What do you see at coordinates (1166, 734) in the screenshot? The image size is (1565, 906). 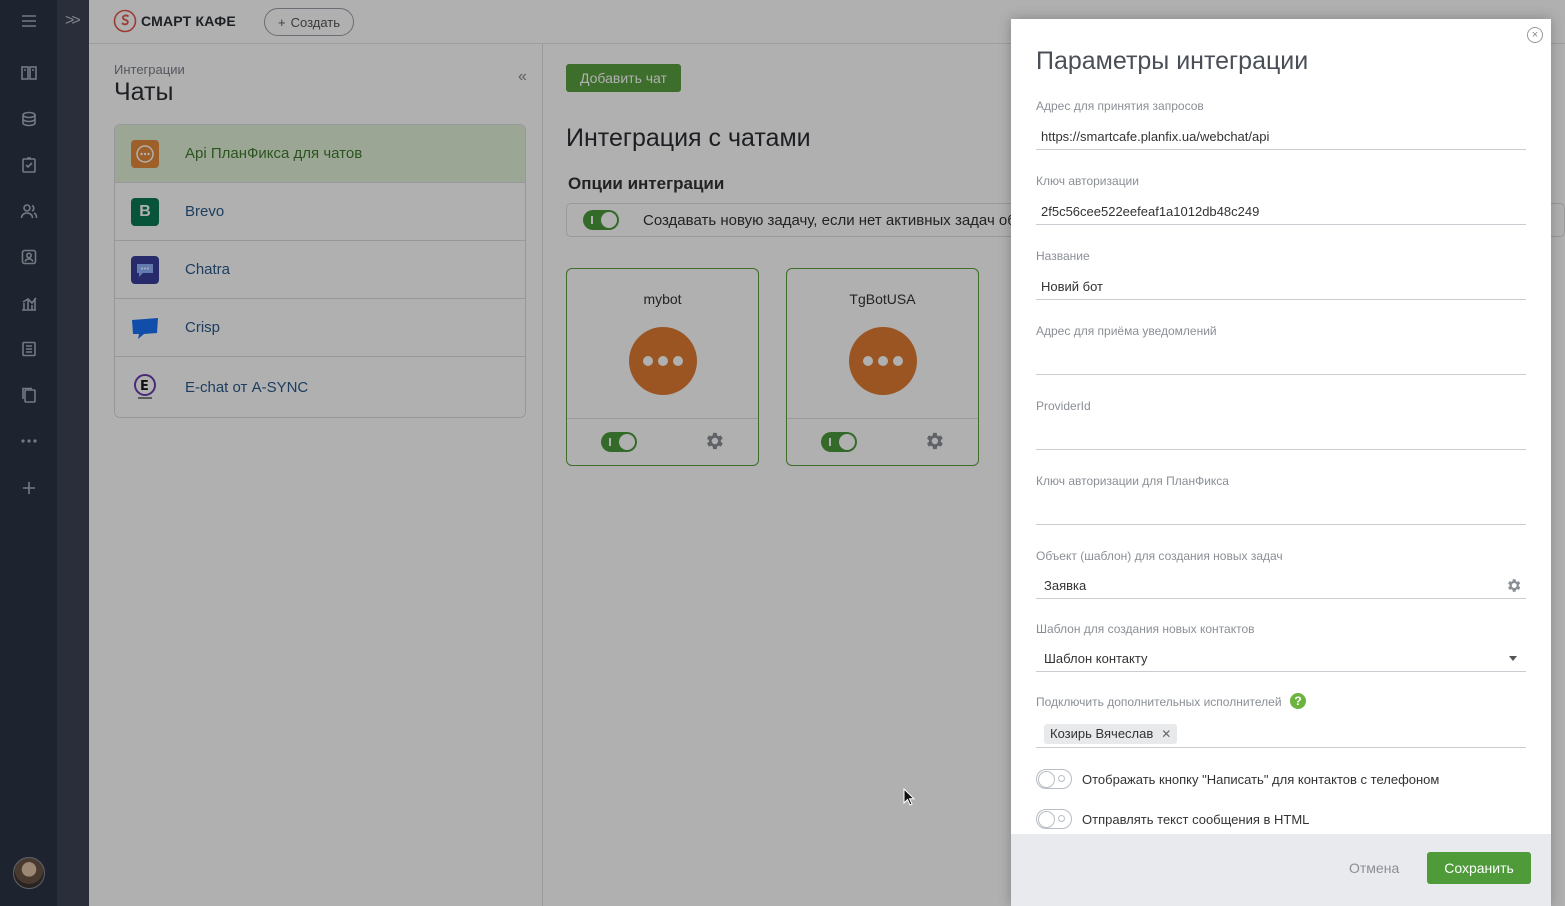 I see `remove-chip-icon: ✕` at bounding box center [1166, 734].